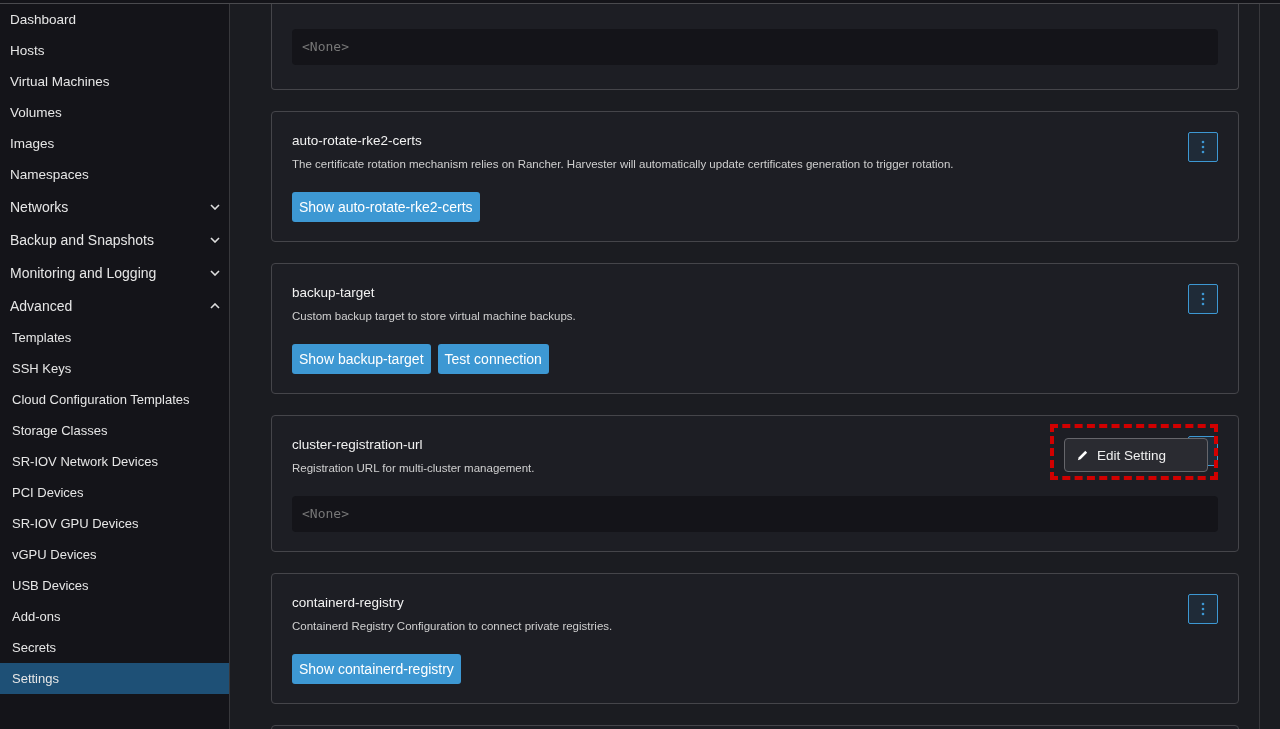 The width and height of the screenshot is (1280, 729). What do you see at coordinates (453, 626) in the screenshot?
I see `setting-description: Containerd Registry Configuration to connect private registries.` at bounding box center [453, 626].